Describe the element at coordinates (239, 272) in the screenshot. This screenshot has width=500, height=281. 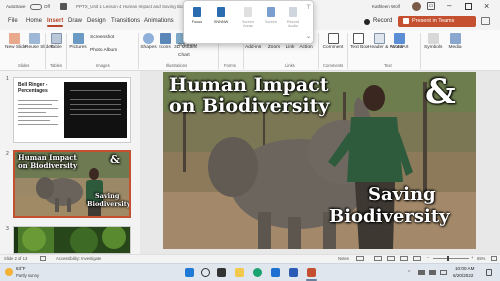
I see `file-explorer-icon` at that location.